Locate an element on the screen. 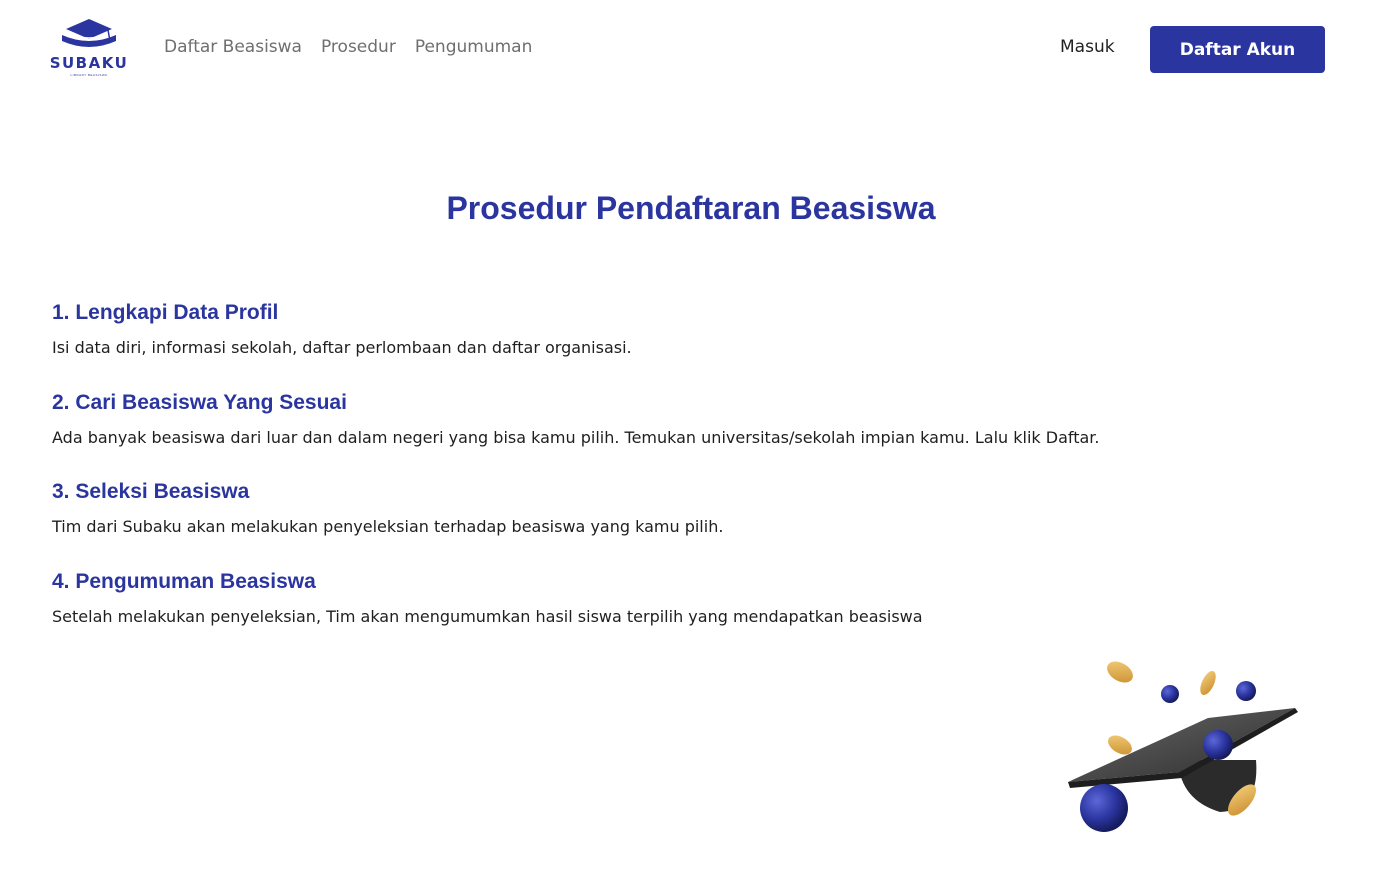 The height and width of the screenshot is (876, 1382). graduation-cap-logo-icon is located at coordinates (89, 33).